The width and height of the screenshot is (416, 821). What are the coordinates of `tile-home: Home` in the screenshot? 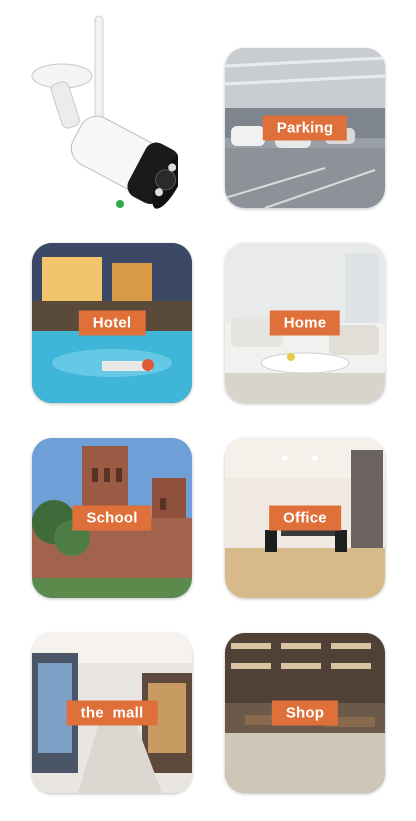 It's located at (305, 323).